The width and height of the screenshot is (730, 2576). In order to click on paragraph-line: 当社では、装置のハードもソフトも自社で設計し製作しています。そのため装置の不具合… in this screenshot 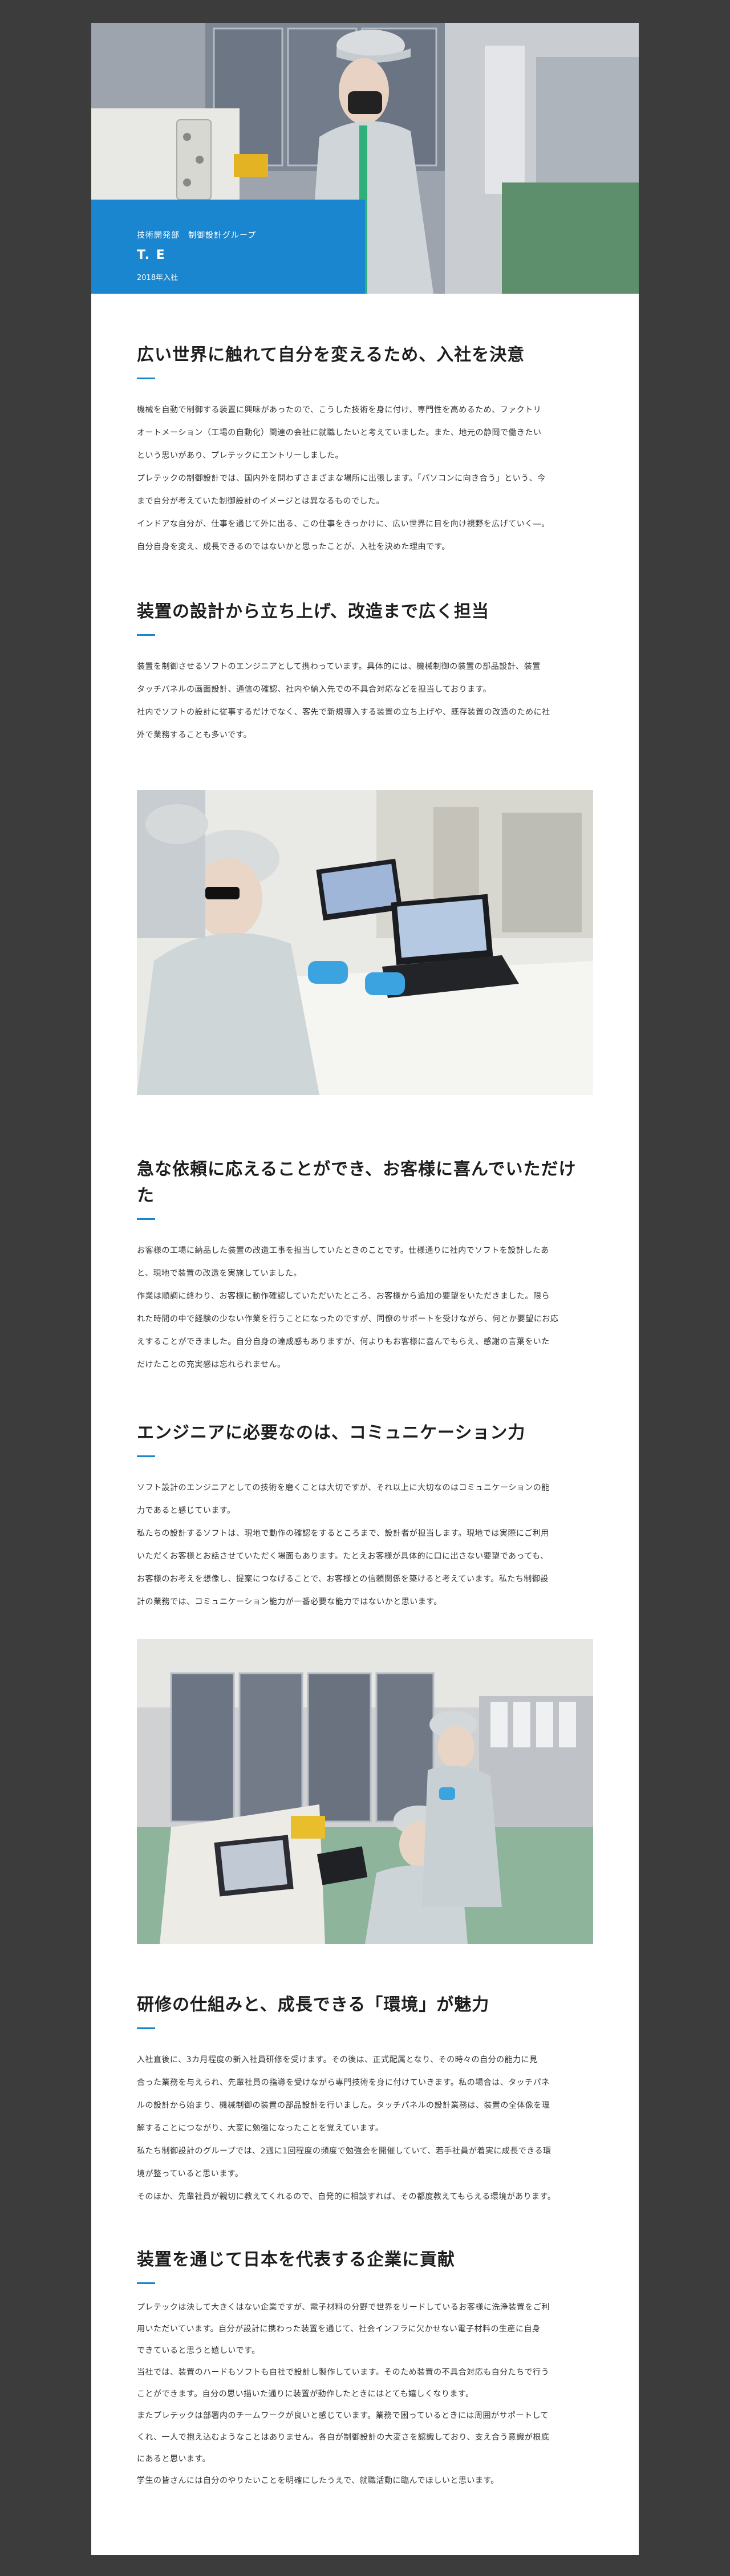, I will do `click(343, 2372)`.